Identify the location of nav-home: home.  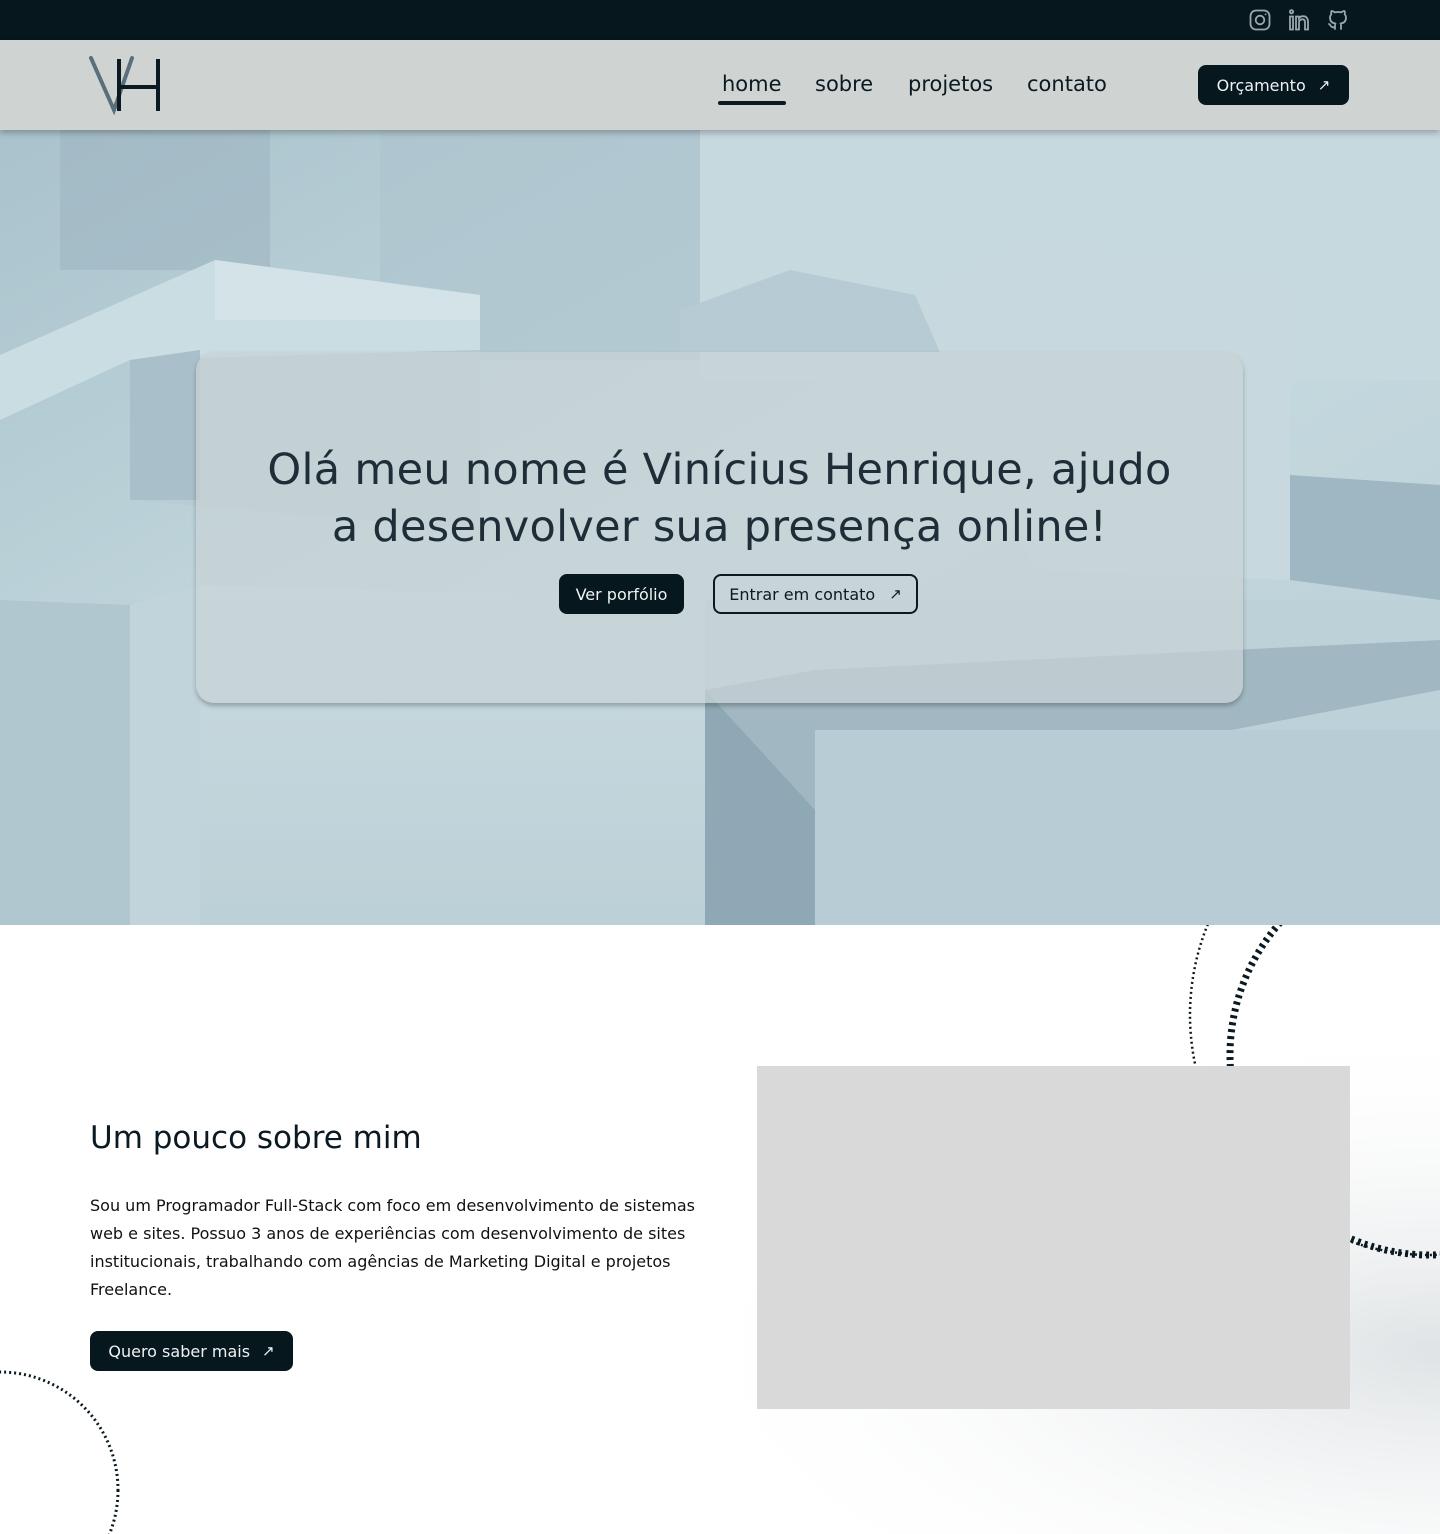
(752, 87).